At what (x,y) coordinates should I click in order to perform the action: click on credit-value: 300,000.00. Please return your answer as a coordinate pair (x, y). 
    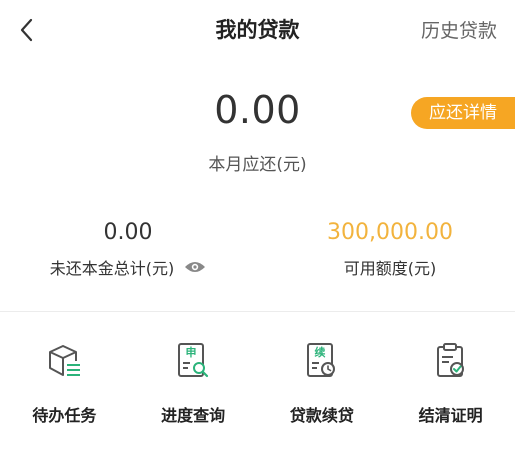
    Looking at the image, I should click on (390, 232).